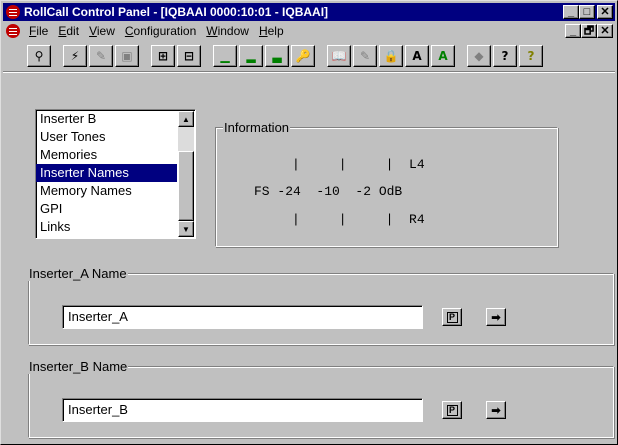 Image resolution: width=618 pixels, height=445 pixels. What do you see at coordinates (13, 31) in the screenshot?
I see `document-menu-icon` at bounding box center [13, 31].